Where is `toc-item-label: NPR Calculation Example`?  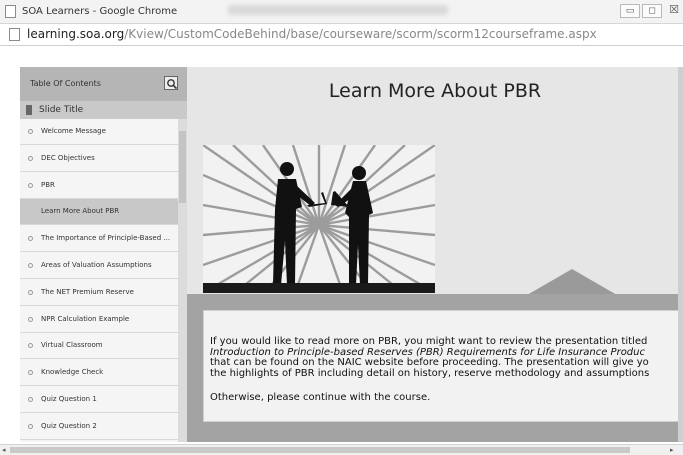
toc-item-label: NPR Calculation Example is located at coordinates (85, 318).